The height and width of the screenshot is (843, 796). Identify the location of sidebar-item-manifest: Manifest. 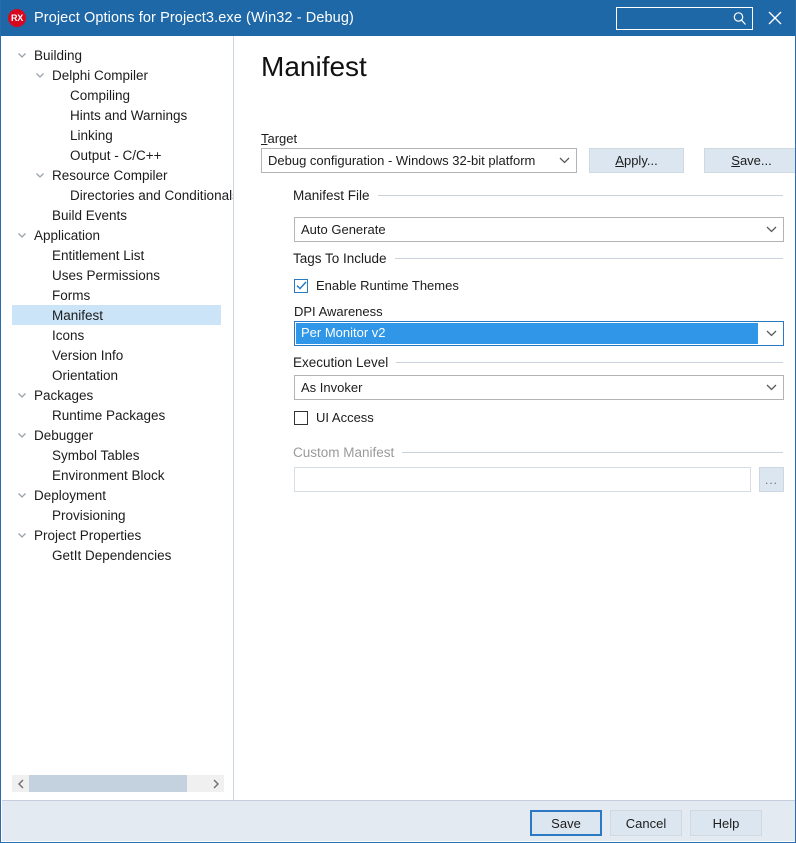
(117, 315).